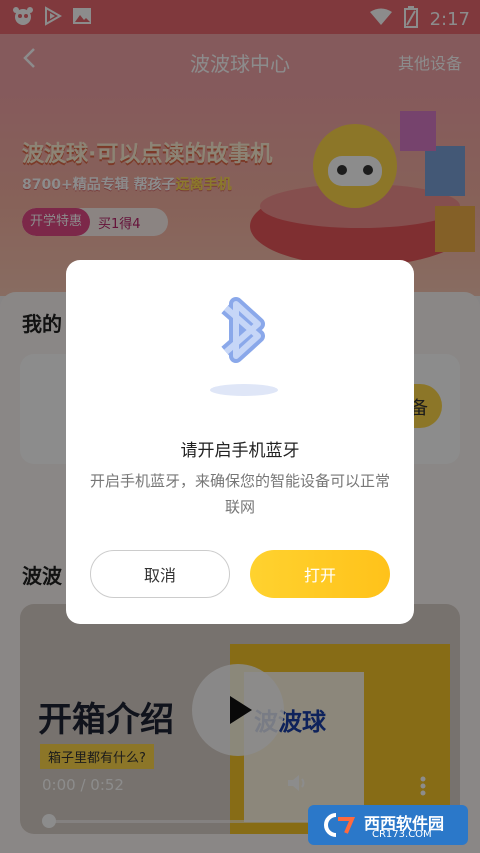  I want to click on bluetooth-icon, so click(244, 346).